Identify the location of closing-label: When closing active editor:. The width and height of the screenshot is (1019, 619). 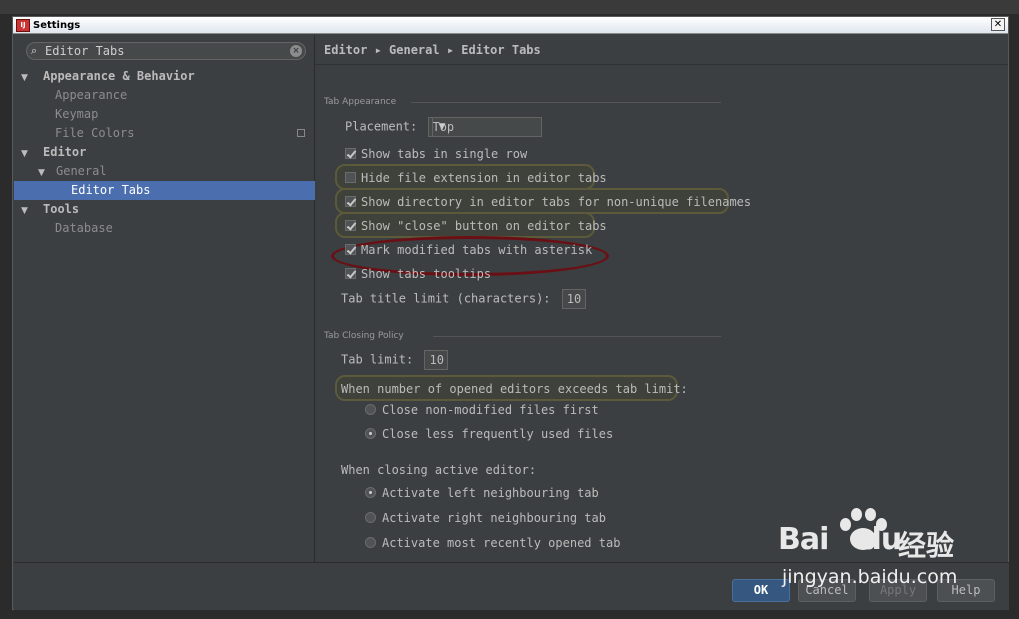
(438, 470).